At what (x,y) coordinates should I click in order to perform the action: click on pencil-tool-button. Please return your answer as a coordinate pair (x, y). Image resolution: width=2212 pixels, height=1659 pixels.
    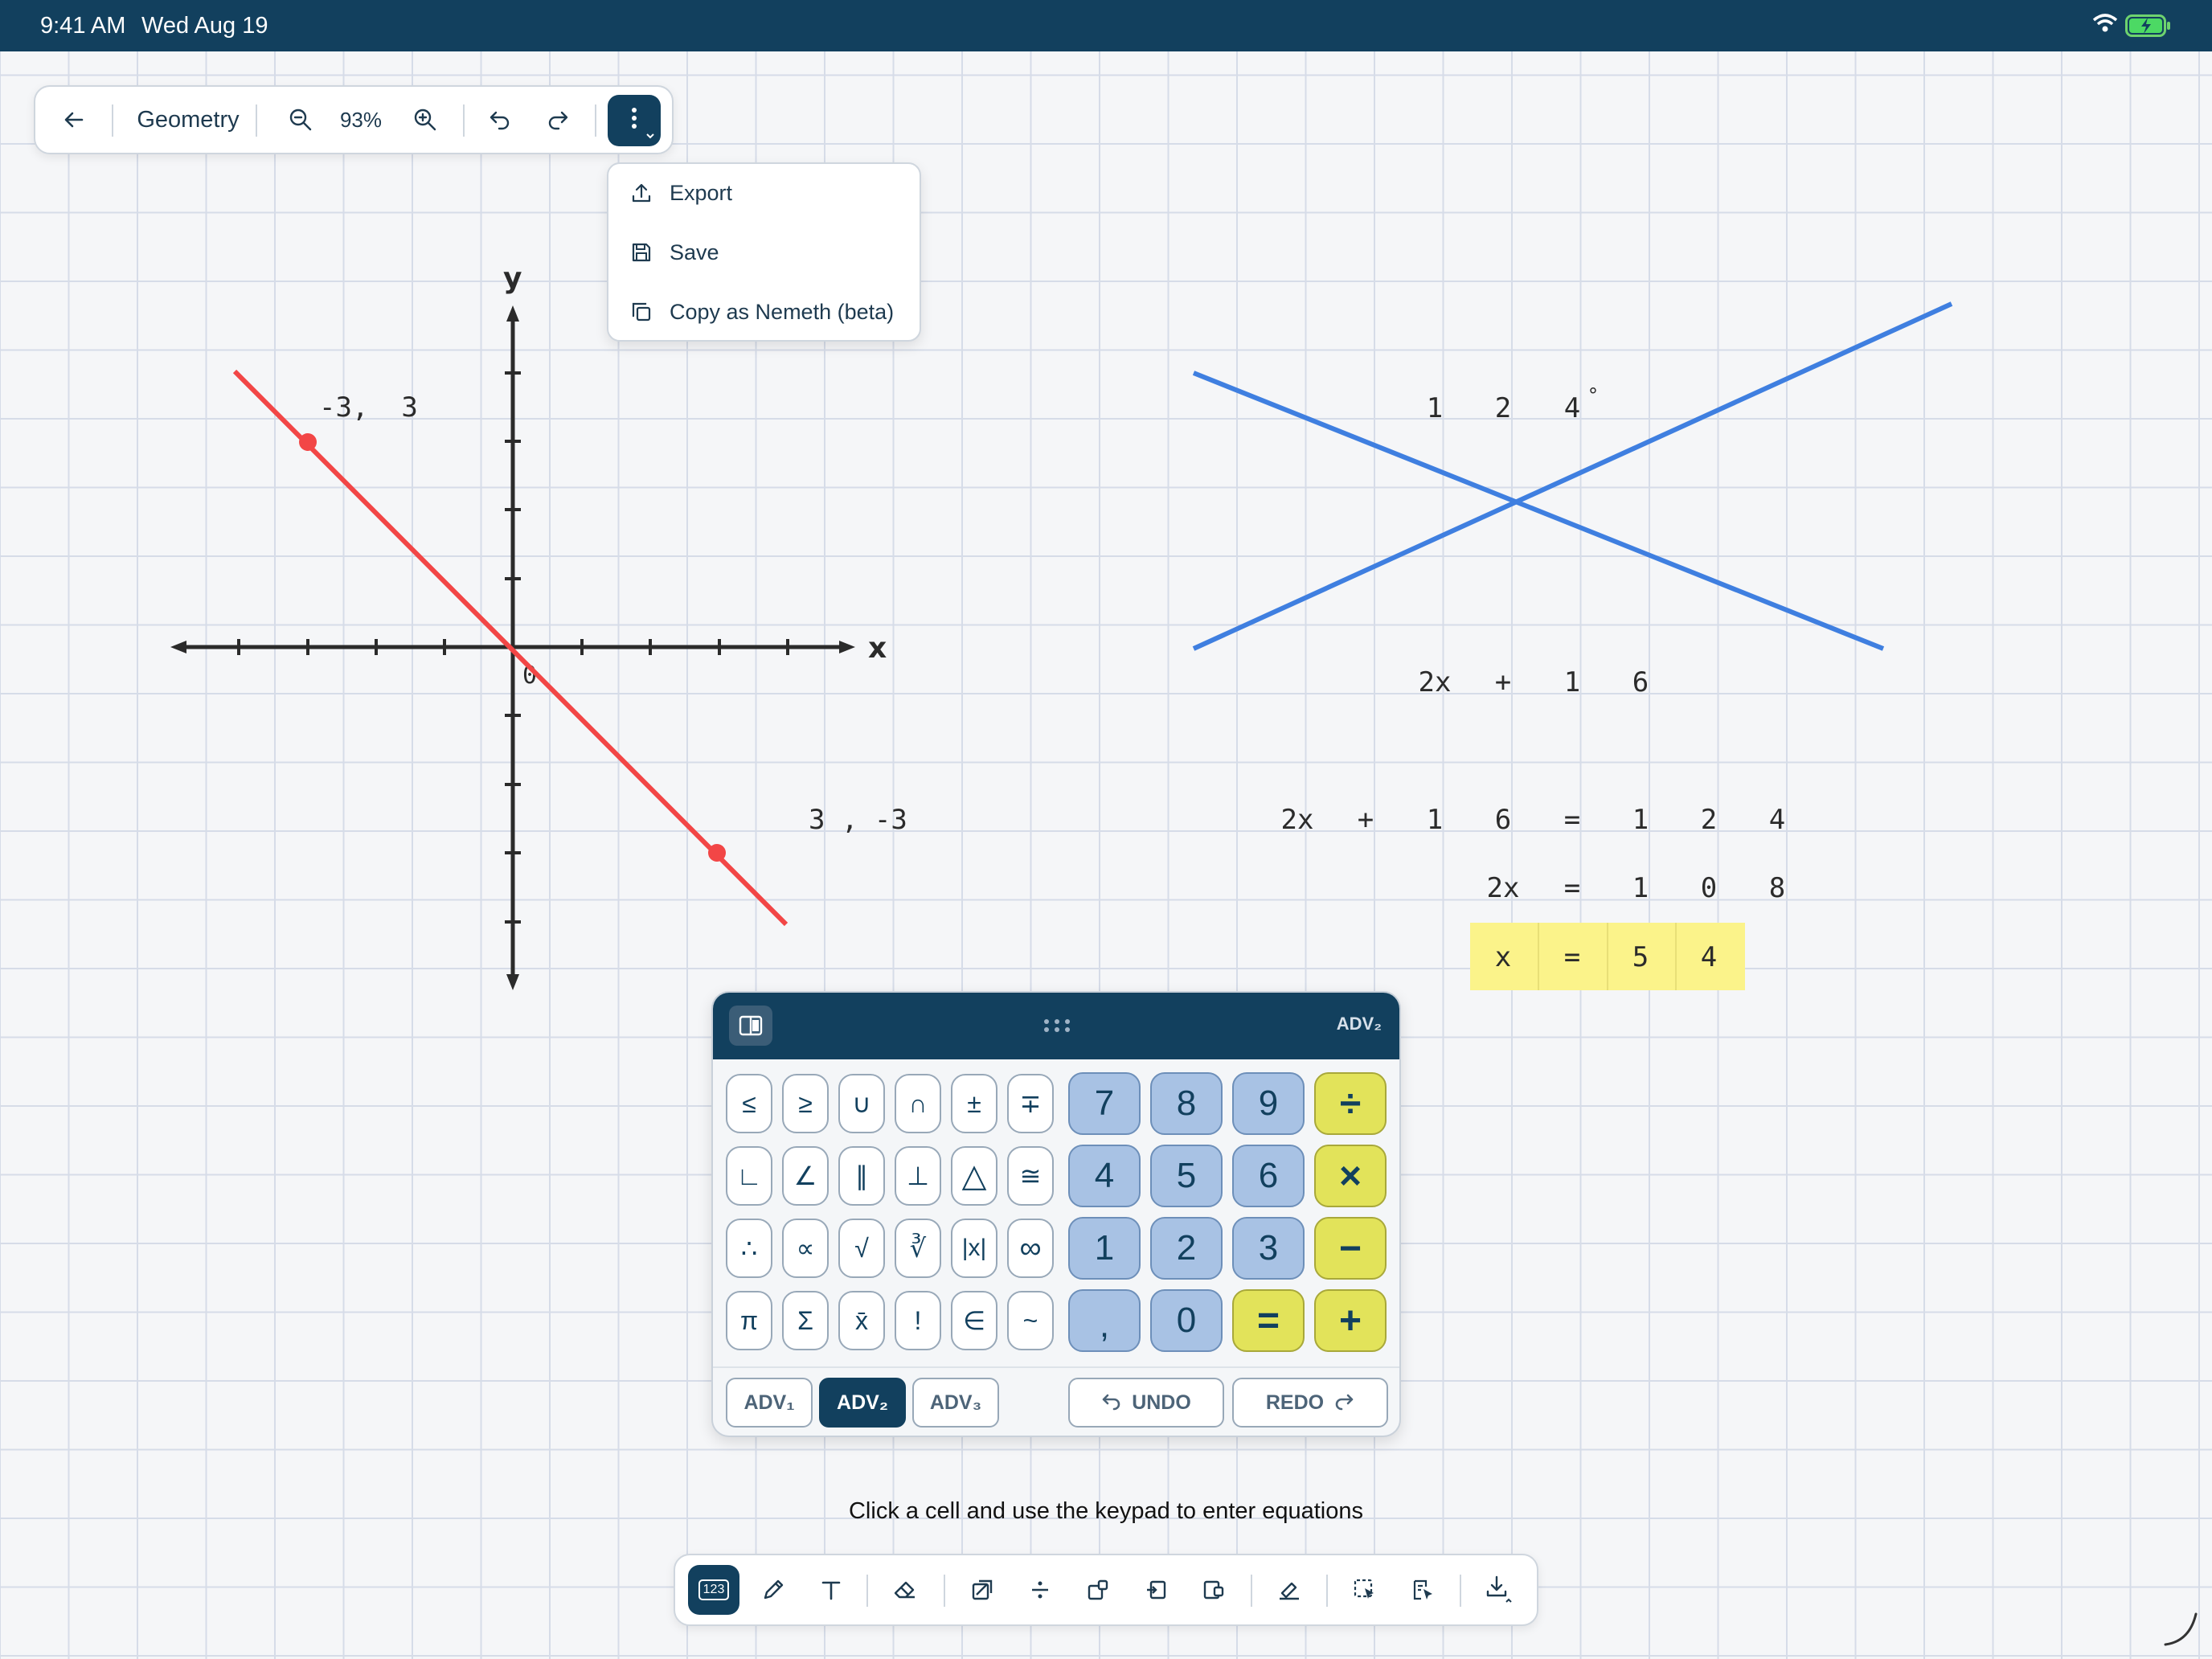
    Looking at the image, I should click on (773, 1589).